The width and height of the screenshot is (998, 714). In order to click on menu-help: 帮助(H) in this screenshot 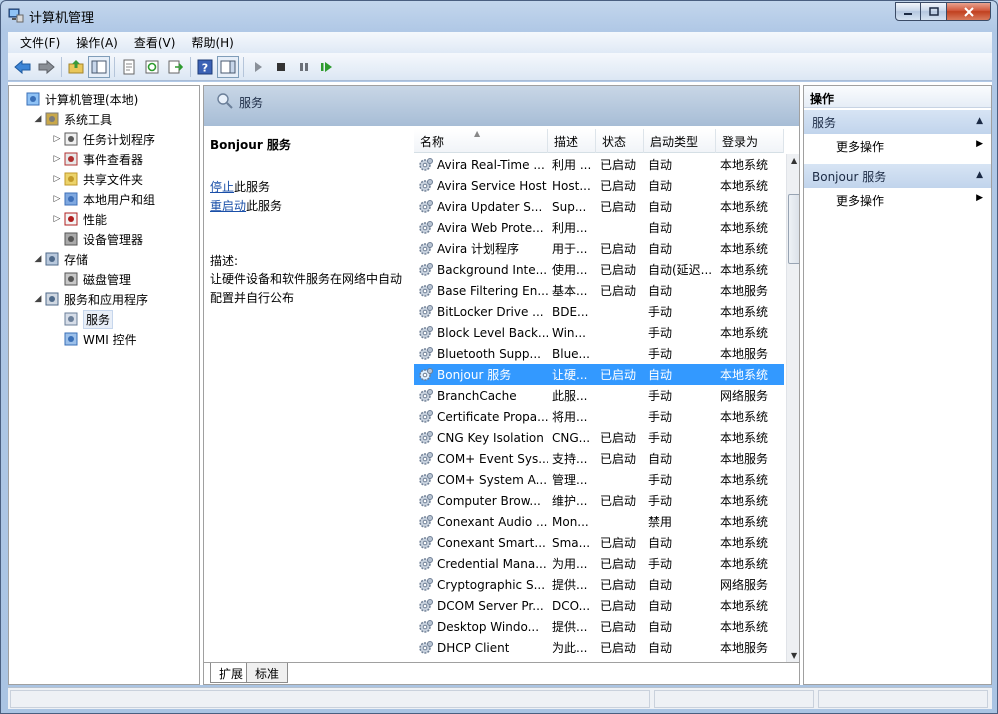, I will do `click(212, 42)`.